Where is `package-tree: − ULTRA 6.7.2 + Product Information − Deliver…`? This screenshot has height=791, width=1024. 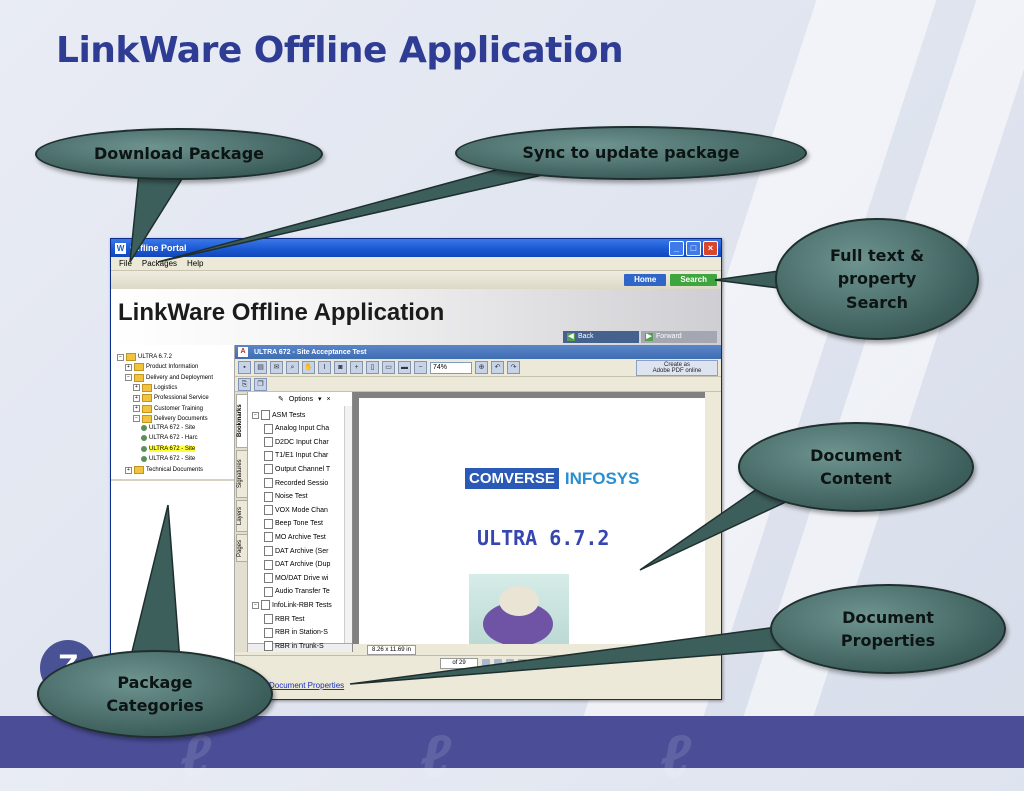
package-tree: − ULTRA 6.7.2 + Product Information − Deliver… is located at coordinates (173, 504).